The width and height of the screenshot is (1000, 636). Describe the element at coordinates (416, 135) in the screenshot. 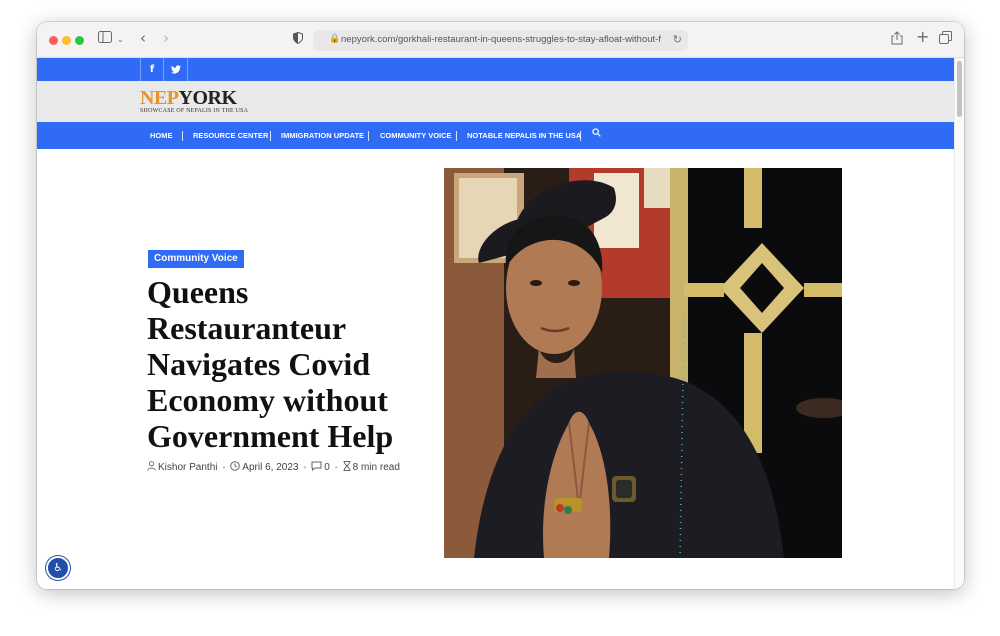

I see `nav-item-community-voice: COMMUNITY VOICE` at that location.